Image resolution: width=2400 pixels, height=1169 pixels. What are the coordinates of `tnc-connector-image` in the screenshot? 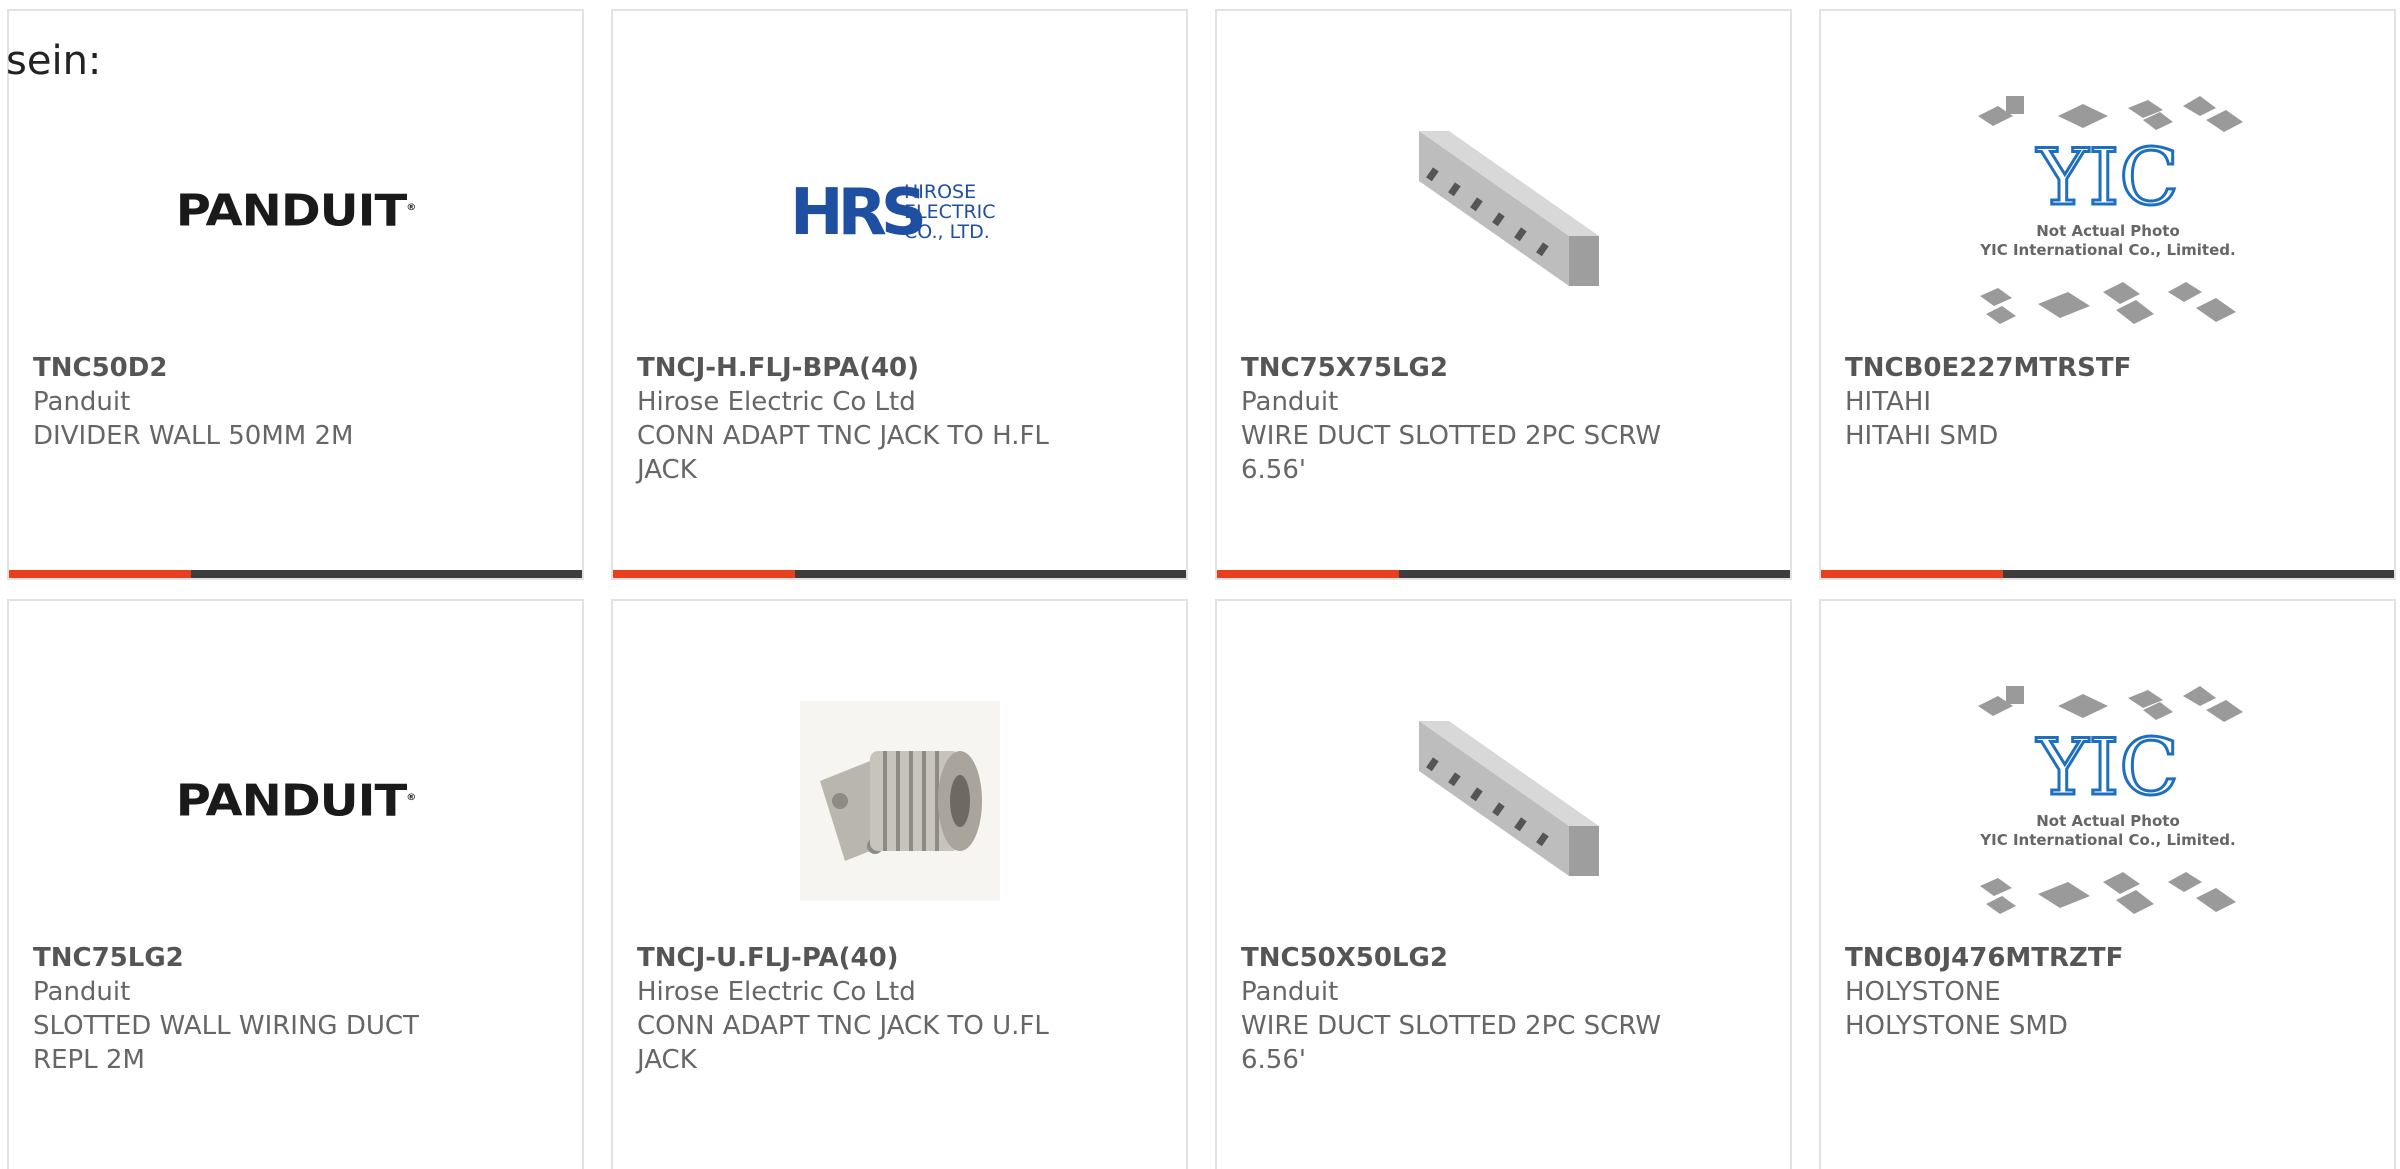 It's located at (899, 801).